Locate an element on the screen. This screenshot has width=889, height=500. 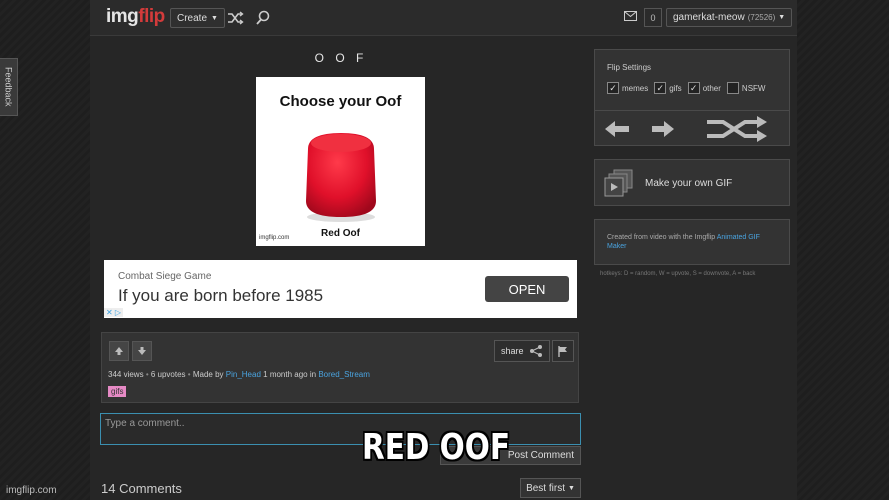
made-by-label: Made by is located at coordinates (208, 374).